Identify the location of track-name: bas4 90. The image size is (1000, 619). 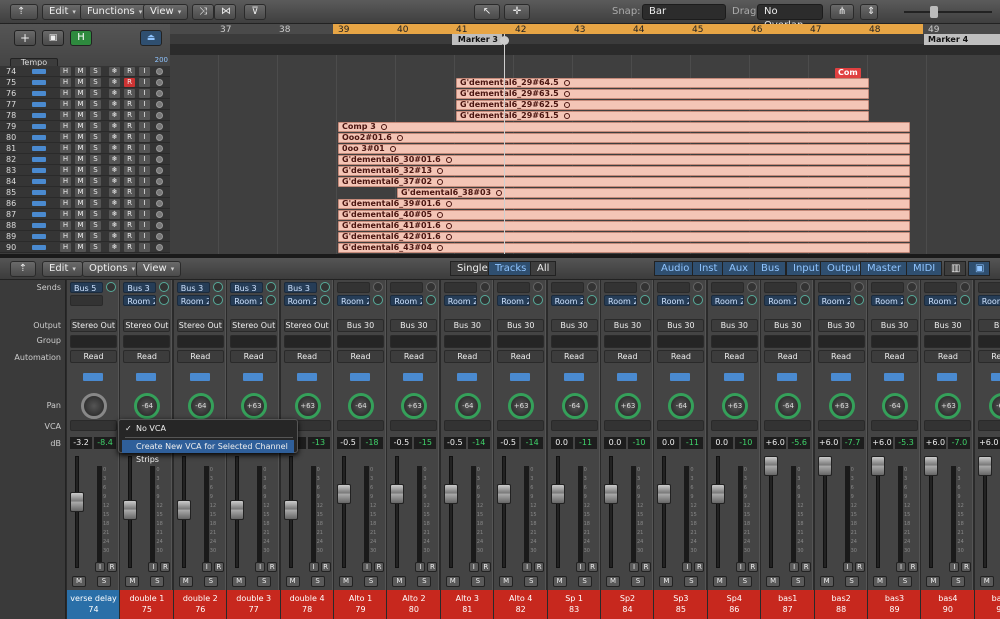
(948, 604).